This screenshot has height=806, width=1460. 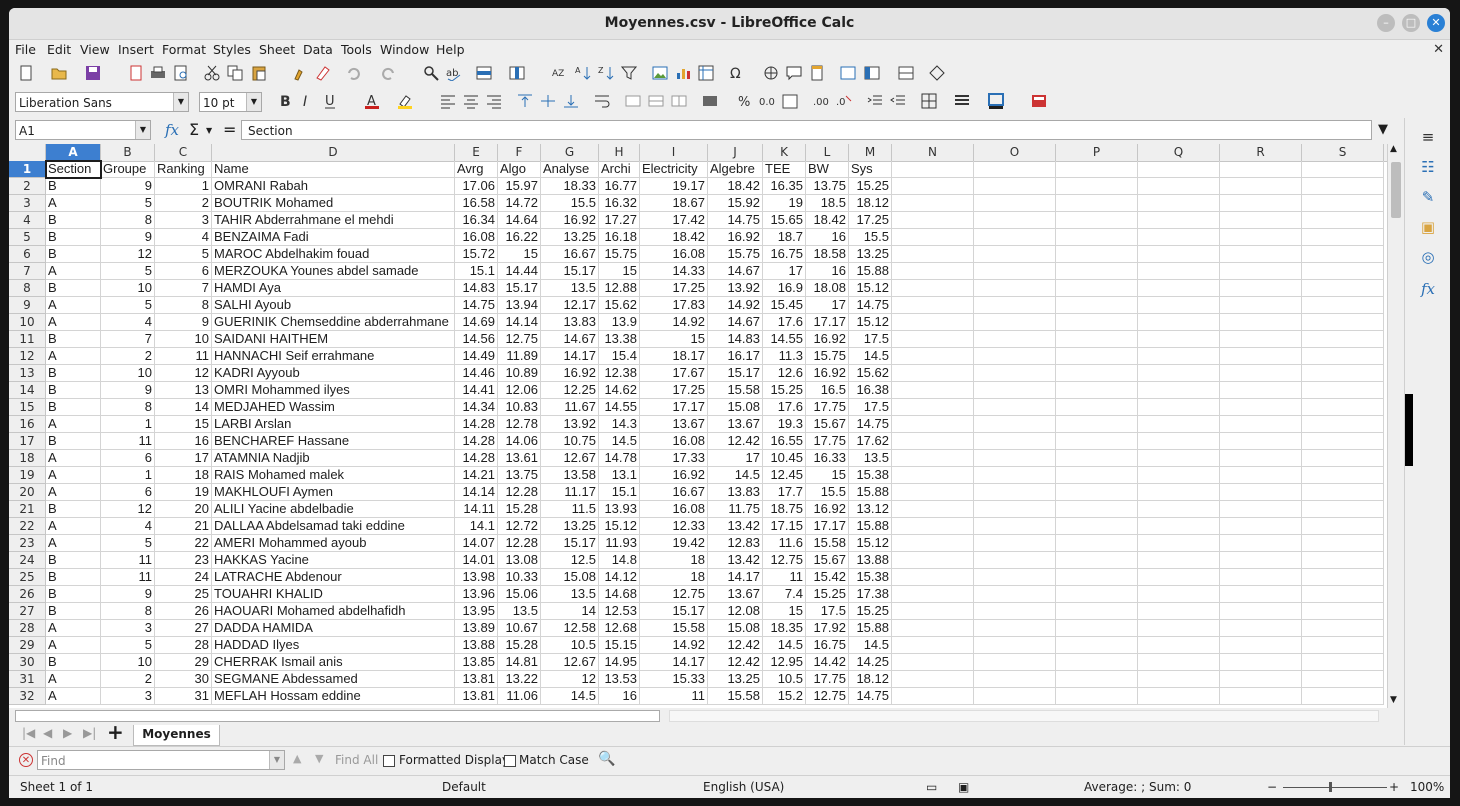 I want to click on cell: 24, so click(x=183, y=577).